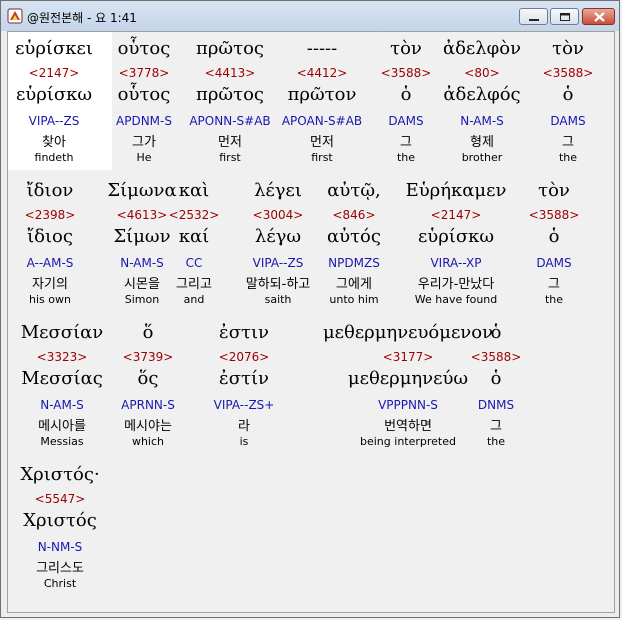 The width and height of the screenshot is (622, 620). I want to click on greek-word: πρῶτος, so click(230, 48).